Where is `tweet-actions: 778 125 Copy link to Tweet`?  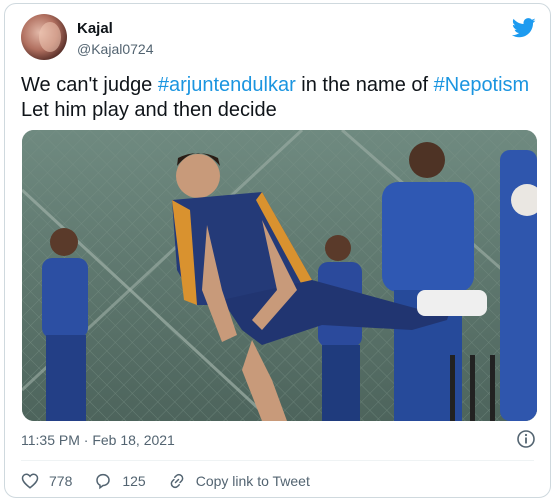 tweet-actions: 778 125 Copy link to Tweet is located at coordinates (176, 481).